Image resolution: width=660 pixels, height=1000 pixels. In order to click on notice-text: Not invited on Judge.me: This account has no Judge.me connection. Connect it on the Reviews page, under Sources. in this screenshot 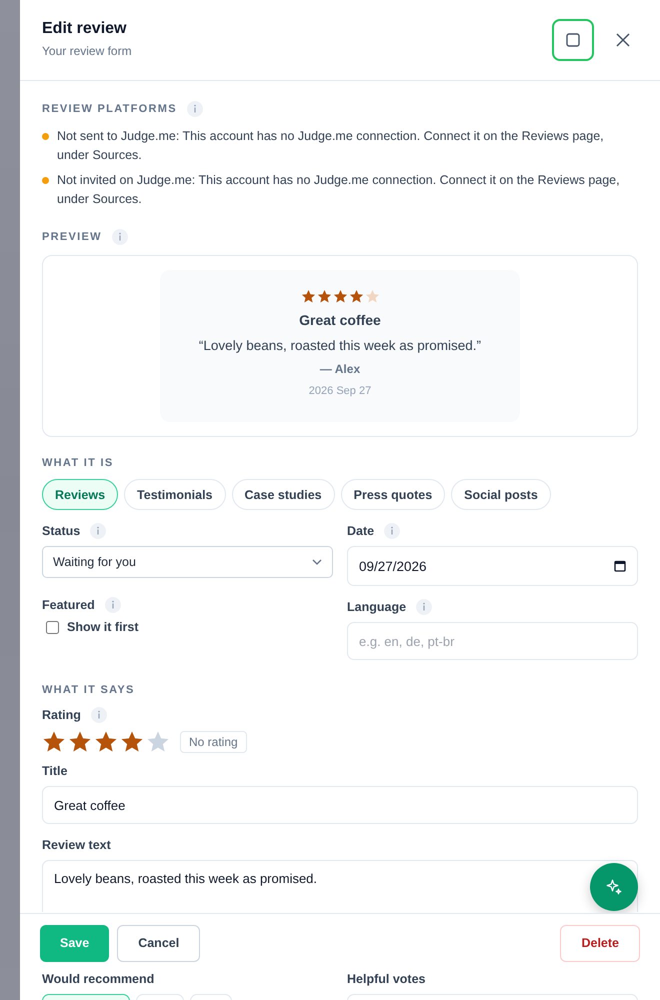, I will do `click(339, 190)`.